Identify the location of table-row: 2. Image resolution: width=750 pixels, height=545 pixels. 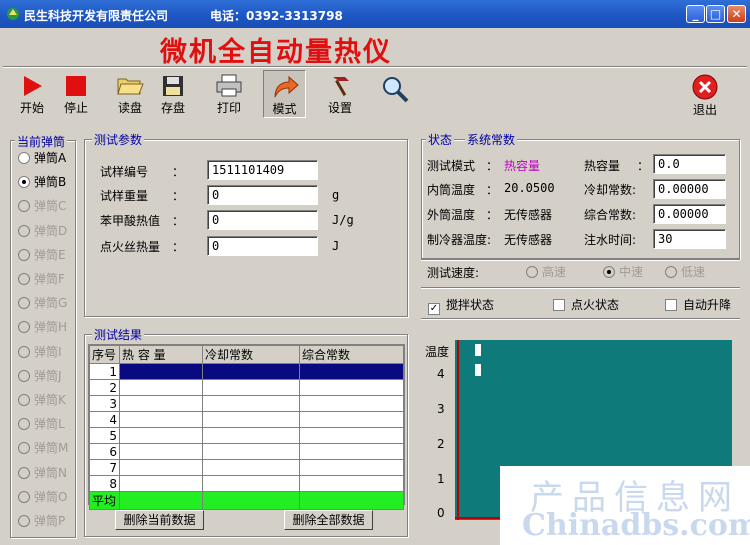
(246, 387).